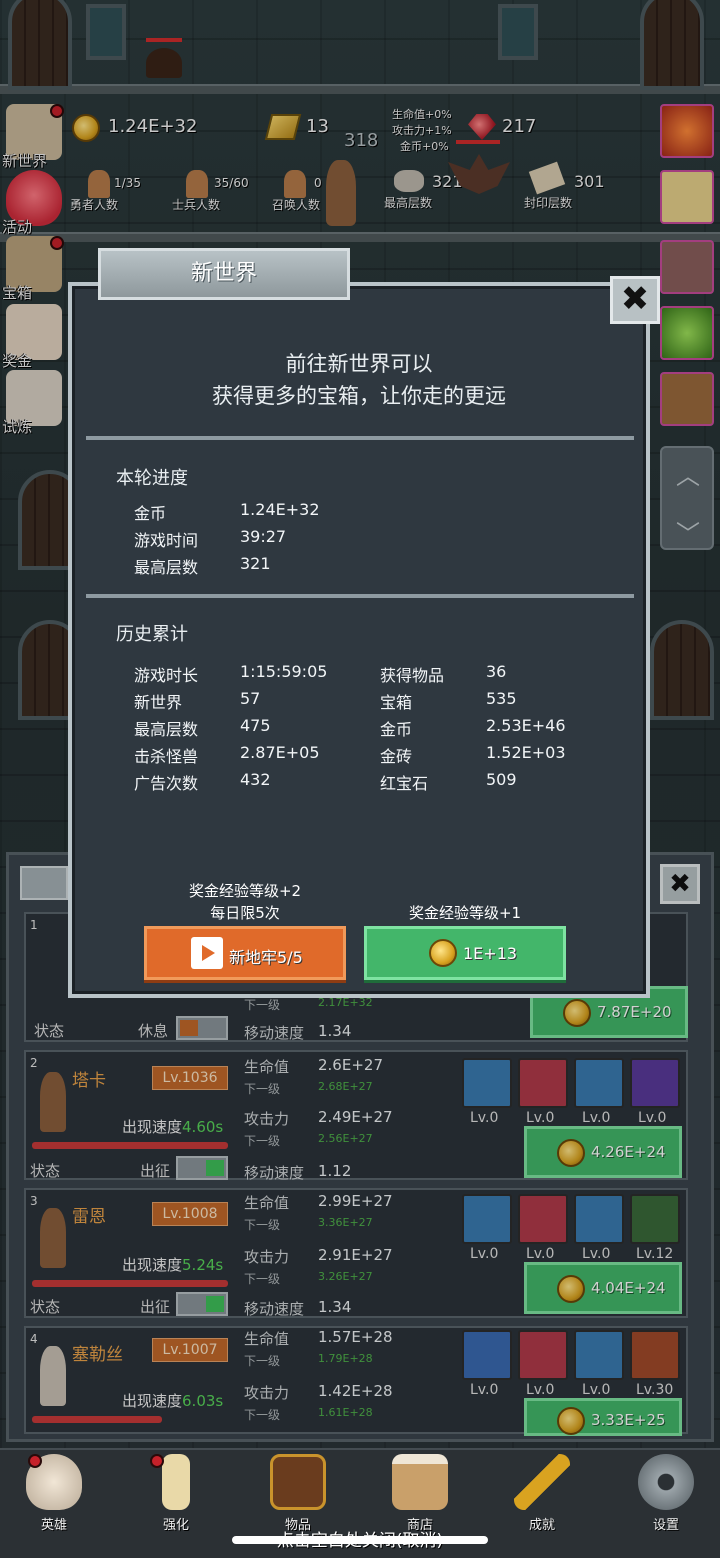 Image resolution: width=720 pixels, height=1558 pixels. I want to click on nav-shop: 商店, so click(420, 1494).